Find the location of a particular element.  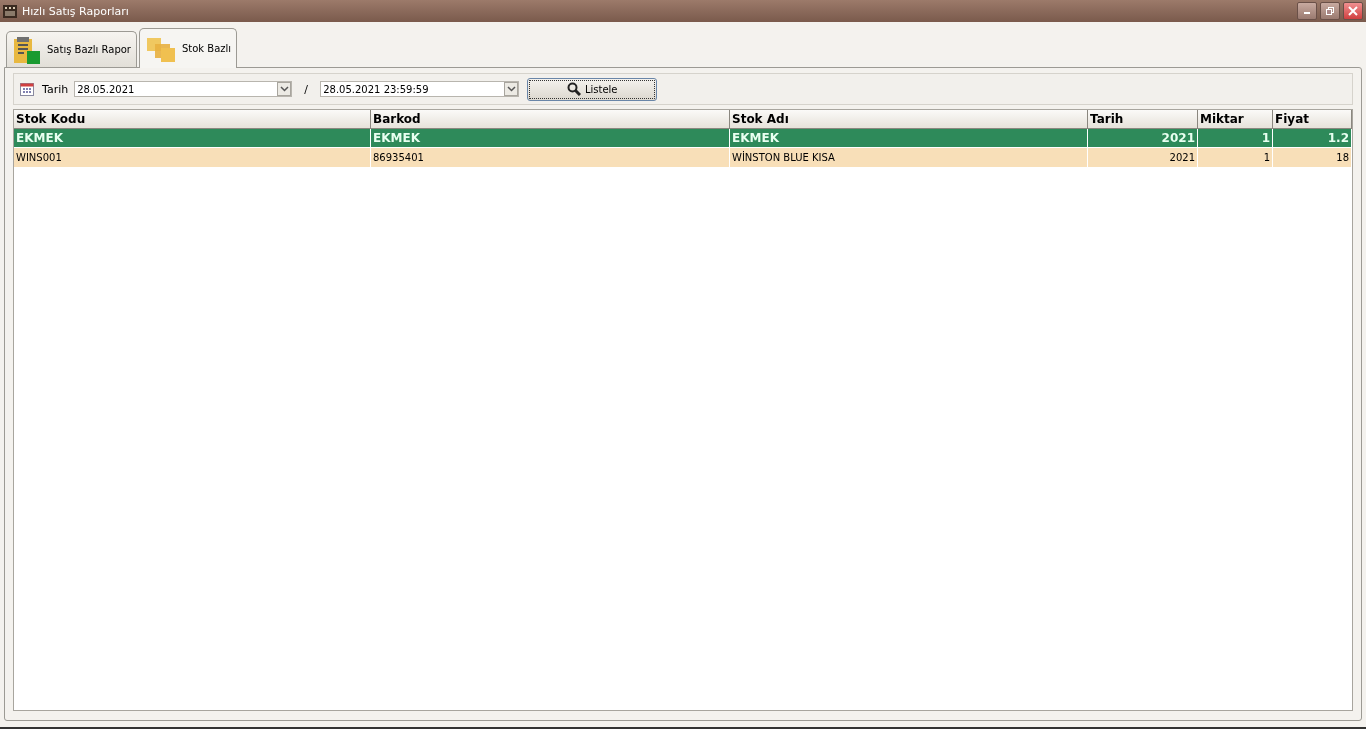

restore-button is located at coordinates (1330, 11).